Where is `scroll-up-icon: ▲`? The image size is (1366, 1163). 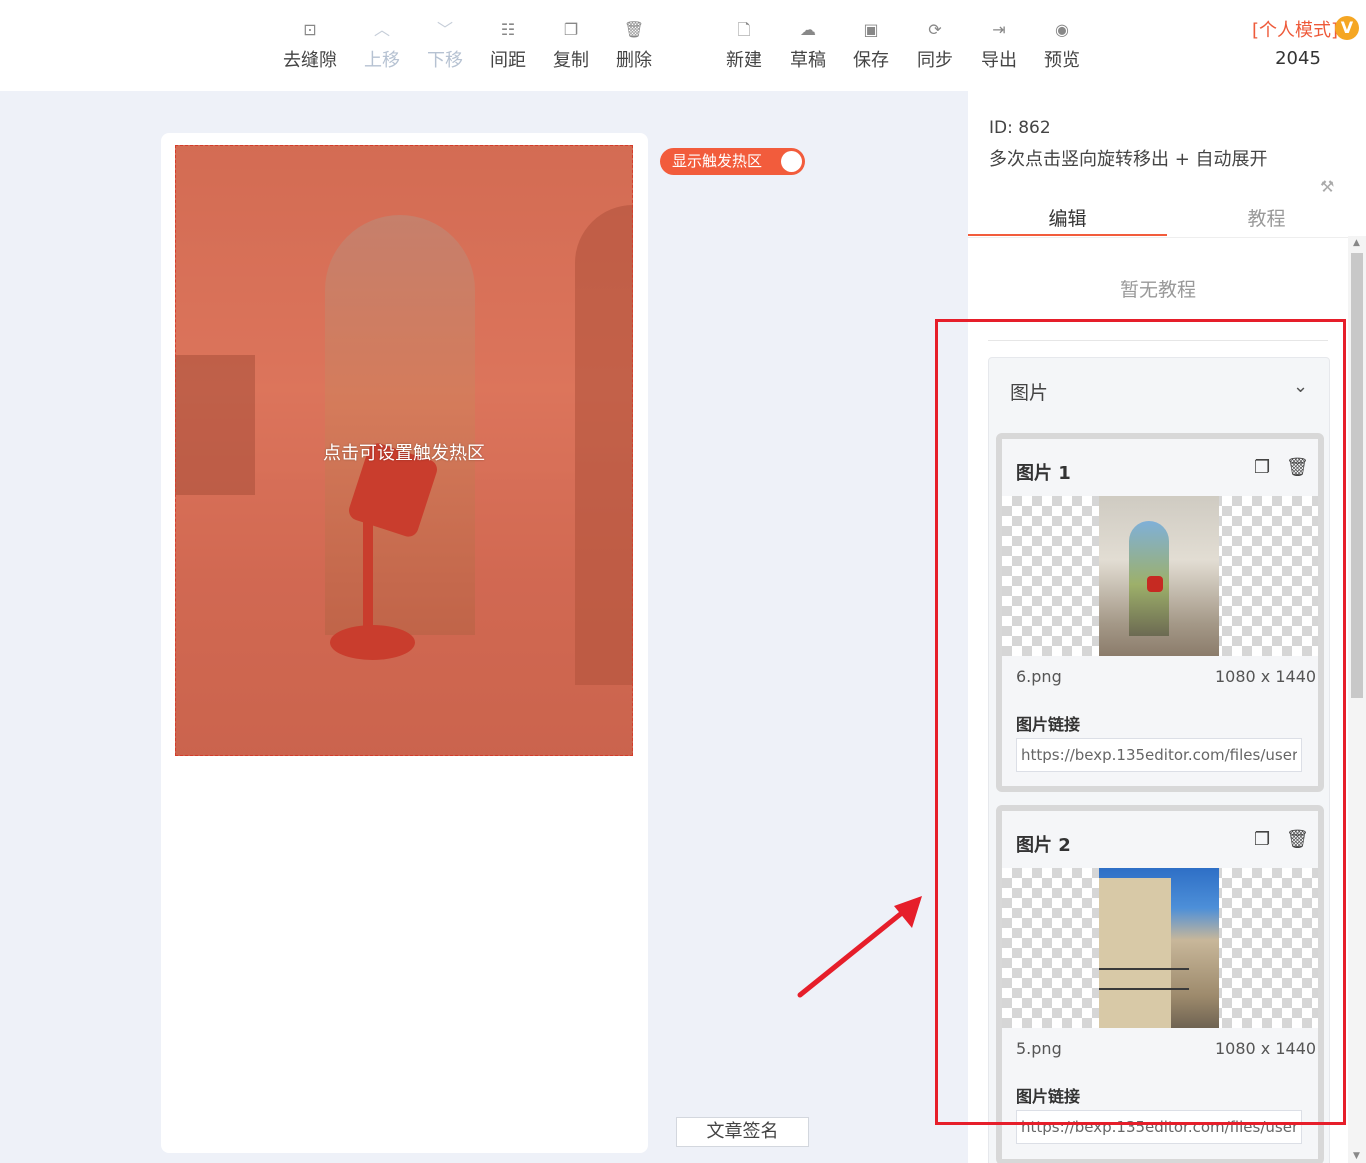
scroll-up-icon: ▲ is located at coordinates (1356, 243).